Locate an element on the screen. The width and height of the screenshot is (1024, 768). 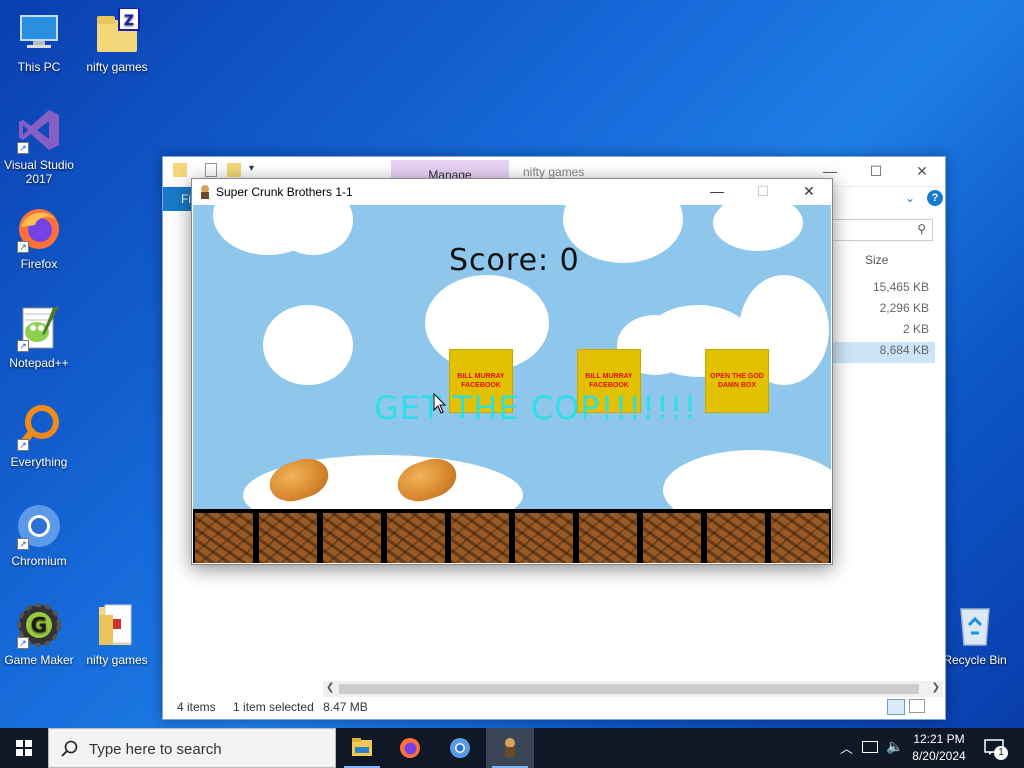
quick-access-dropdown-icon: ▾ is located at coordinates (251, 168).